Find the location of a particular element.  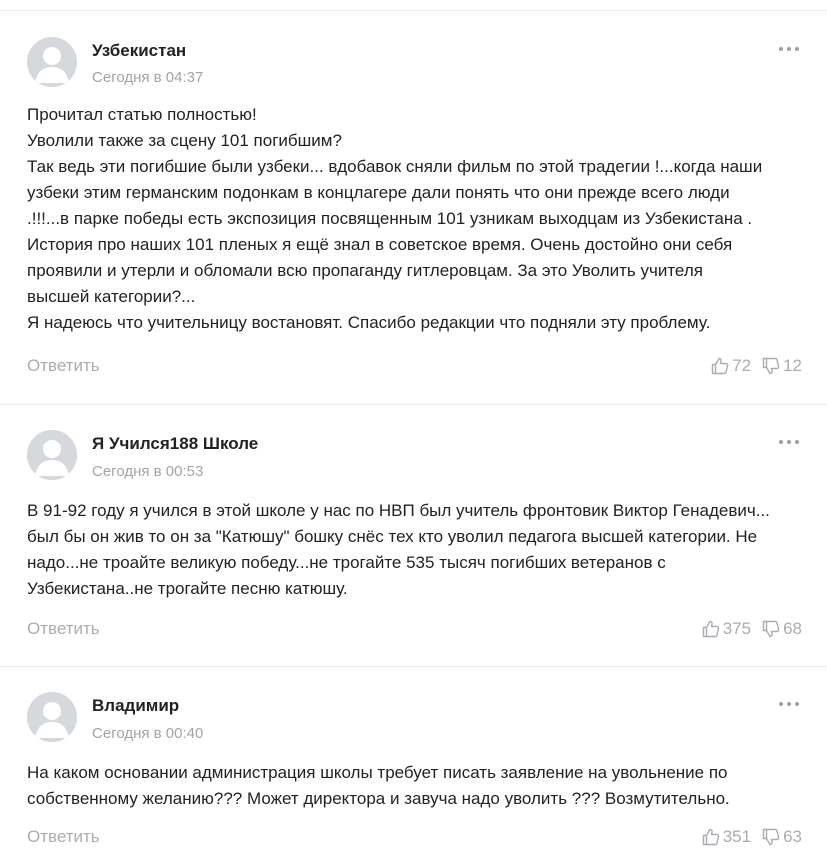

dislike-count: 12 is located at coordinates (792, 365).